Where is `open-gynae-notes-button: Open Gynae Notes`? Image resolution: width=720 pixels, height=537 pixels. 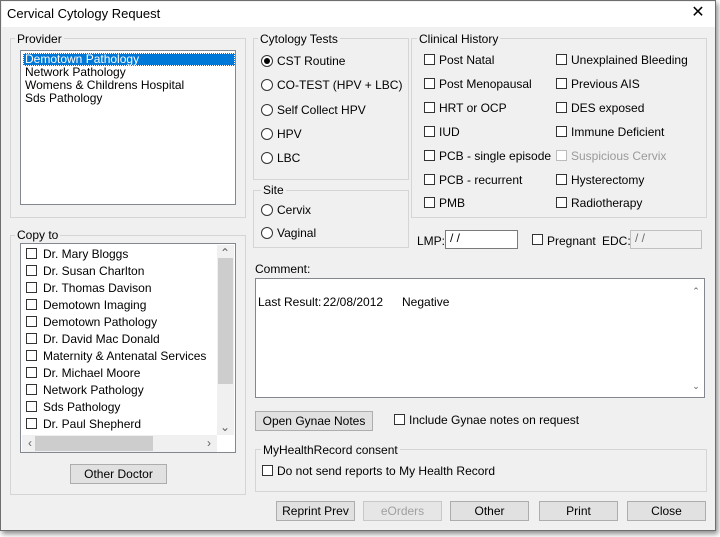
open-gynae-notes-button: Open Gynae Notes is located at coordinates (314, 421).